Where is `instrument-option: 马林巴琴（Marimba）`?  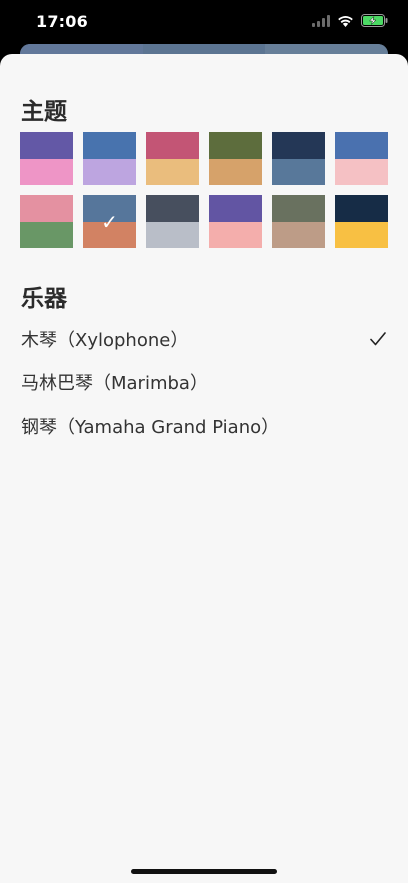 instrument-option: 马林巴琴（Marimba） is located at coordinates (204, 383).